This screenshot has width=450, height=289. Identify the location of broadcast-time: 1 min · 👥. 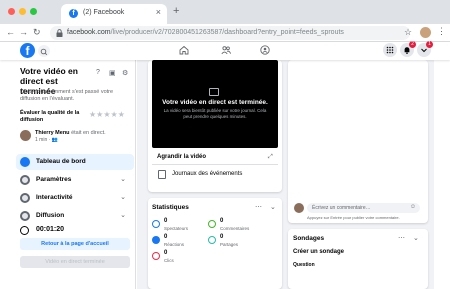
(46, 140).